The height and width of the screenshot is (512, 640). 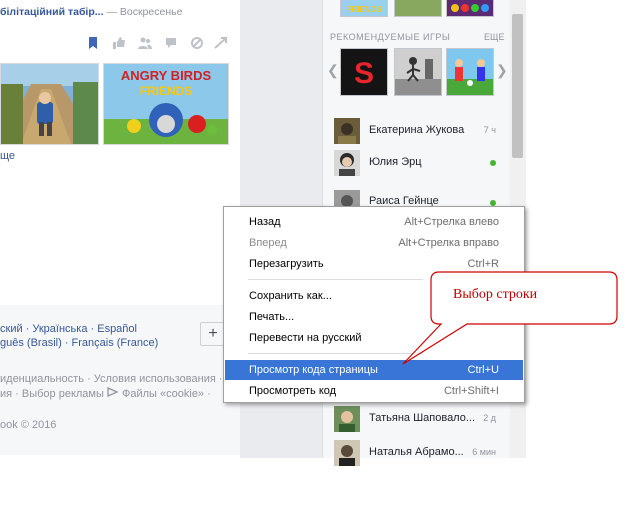 What do you see at coordinates (502, 70) in the screenshot?
I see `chevron-right-icon: ❯` at bounding box center [502, 70].